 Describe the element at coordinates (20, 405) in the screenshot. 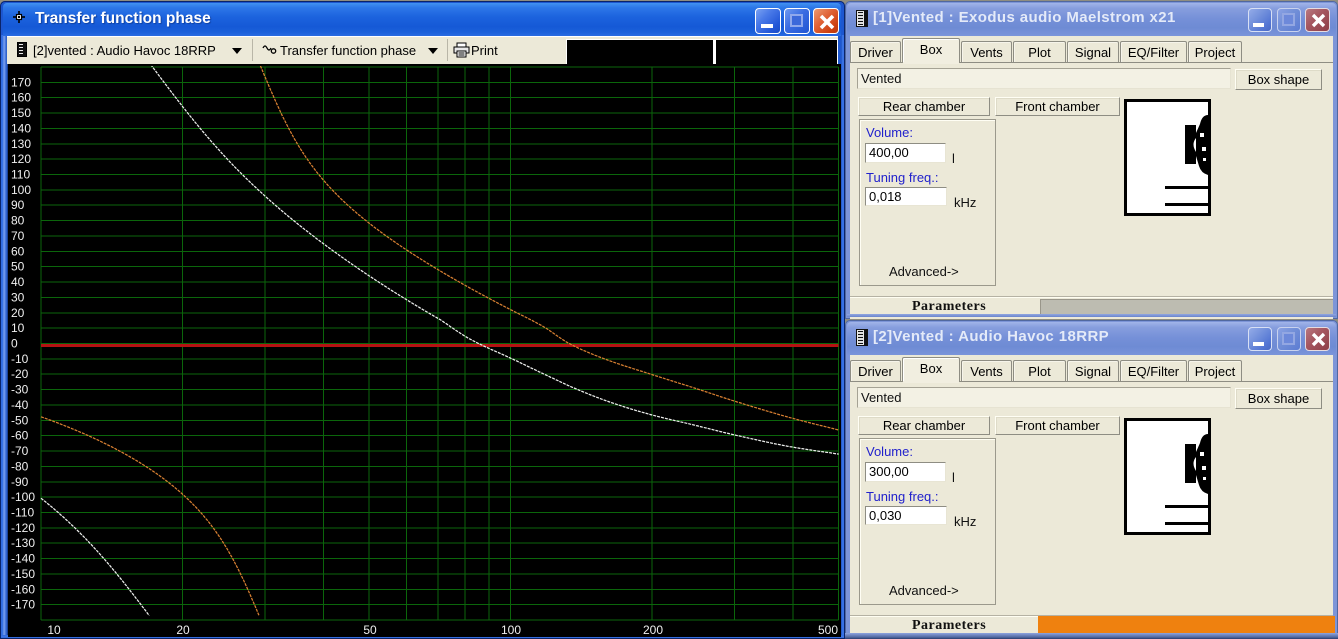

I see `svg-text: -40` at that location.